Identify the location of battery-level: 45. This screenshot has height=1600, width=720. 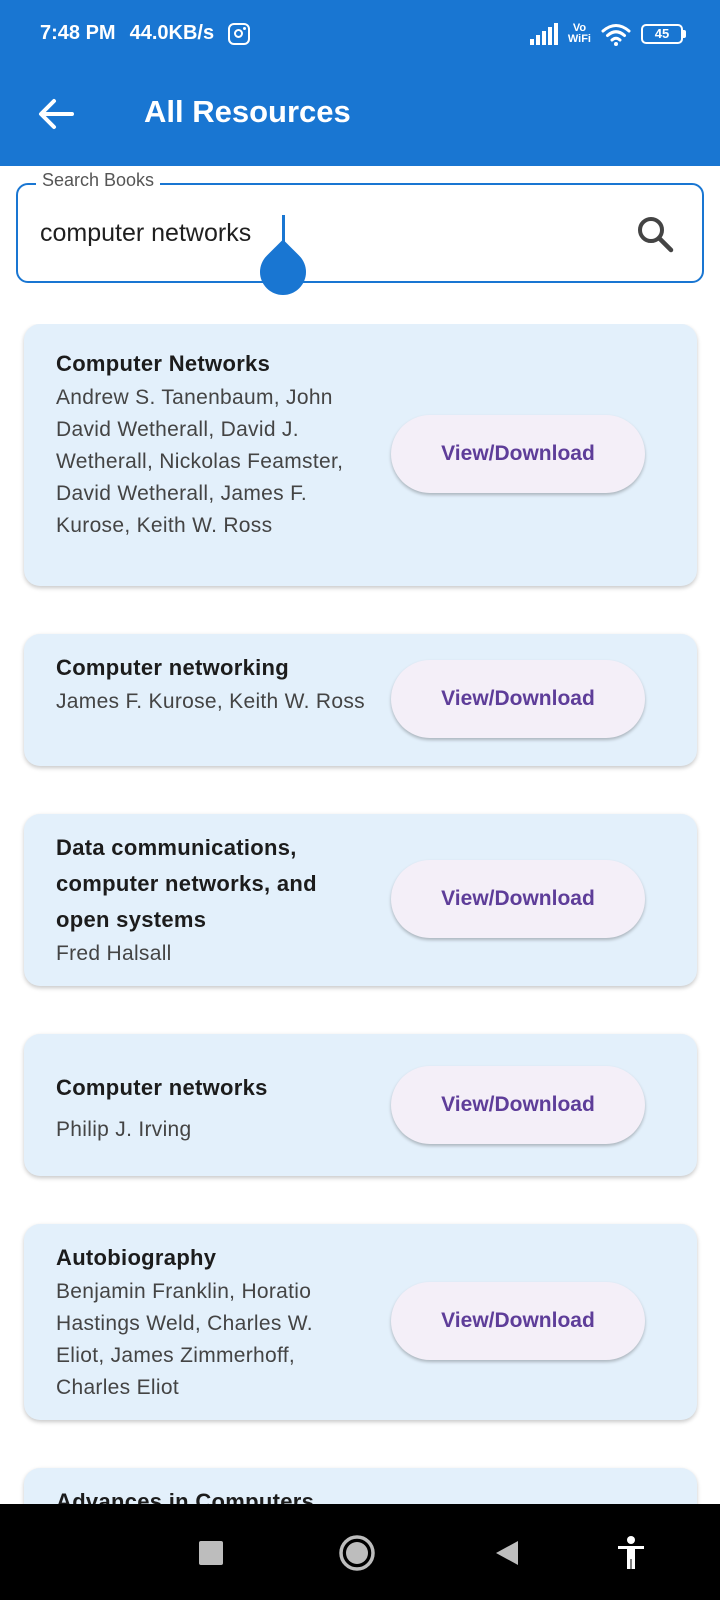
(662, 34).